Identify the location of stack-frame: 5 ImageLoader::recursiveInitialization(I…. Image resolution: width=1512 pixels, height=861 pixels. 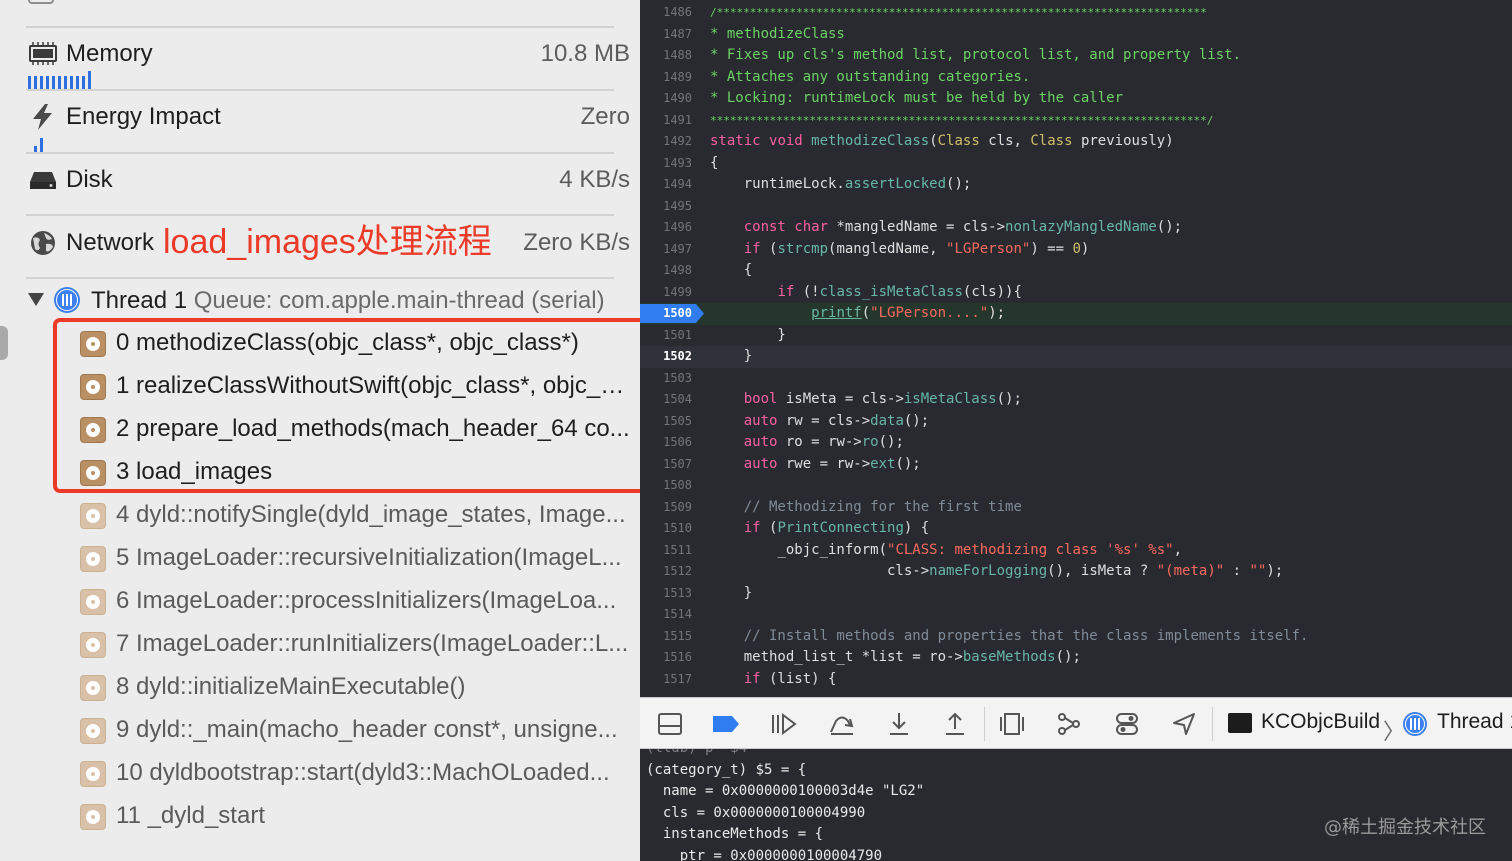
(356, 558).